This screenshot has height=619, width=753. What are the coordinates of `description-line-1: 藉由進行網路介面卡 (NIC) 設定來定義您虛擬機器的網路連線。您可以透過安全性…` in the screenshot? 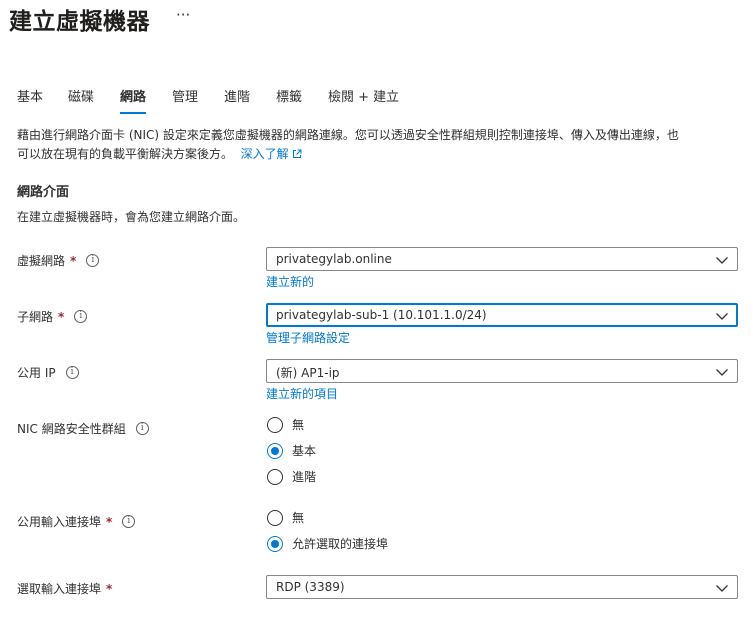 It's located at (348, 135).